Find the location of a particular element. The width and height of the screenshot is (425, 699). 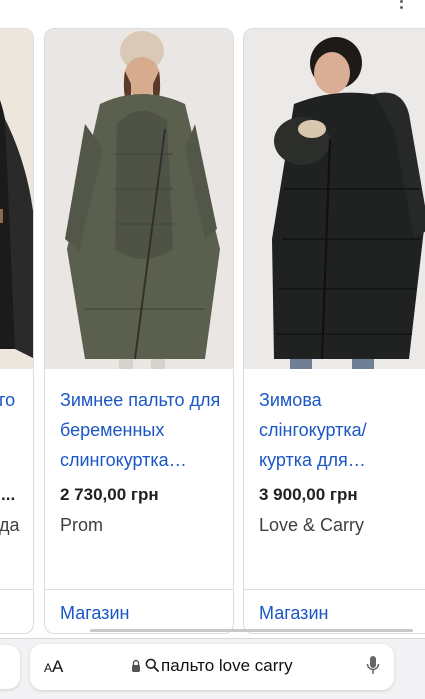

address-bar: AA пальто love carry is located at coordinates (212, 667).